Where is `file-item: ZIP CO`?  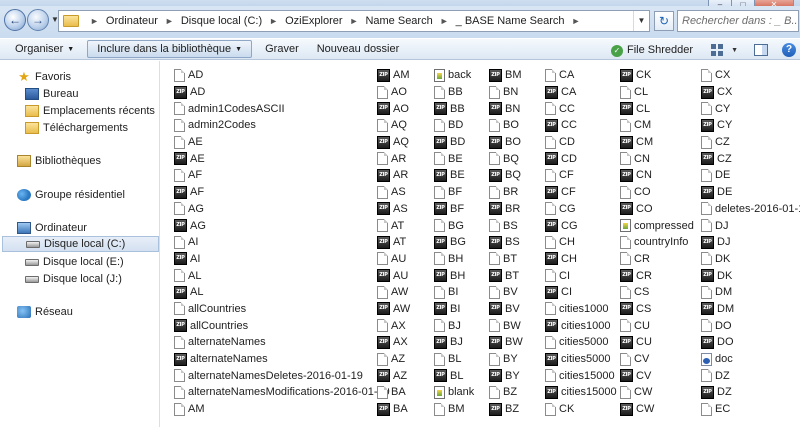
file-item: ZIP CO is located at coordinates (657, 209).